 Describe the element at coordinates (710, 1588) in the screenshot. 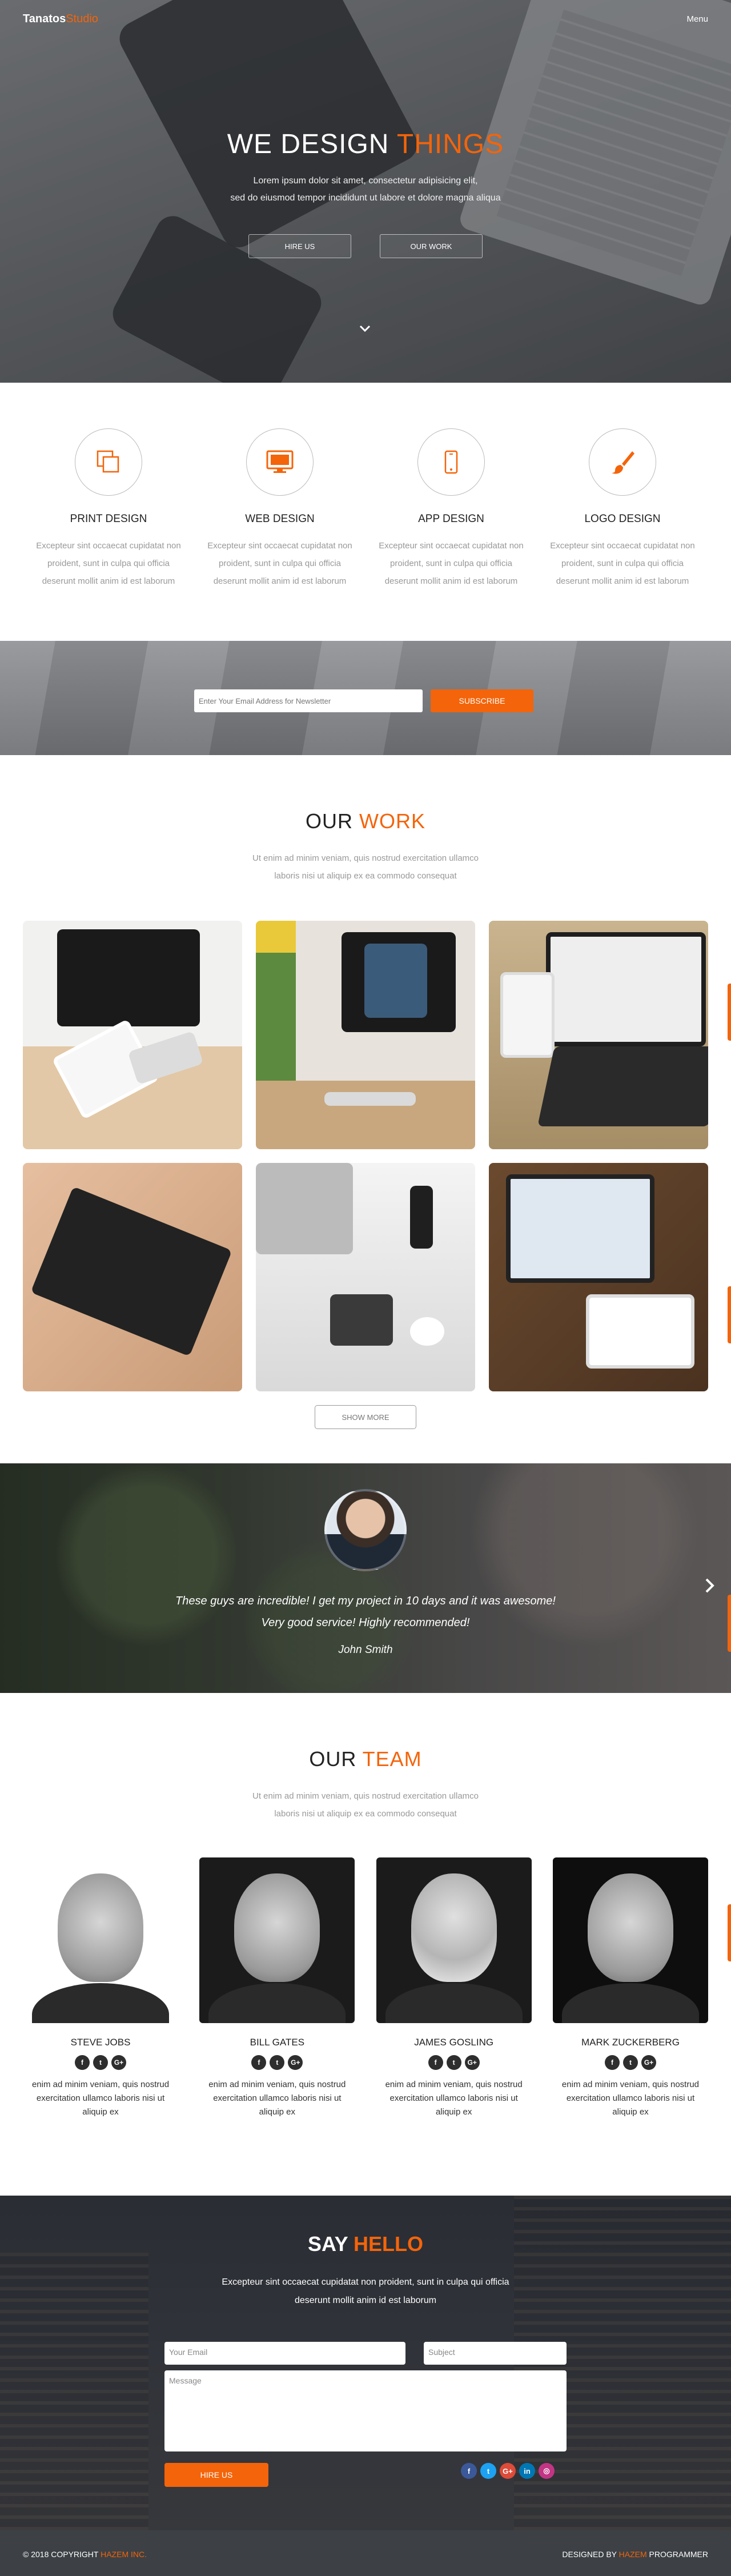

I see `chevron-right-icon` at that location.